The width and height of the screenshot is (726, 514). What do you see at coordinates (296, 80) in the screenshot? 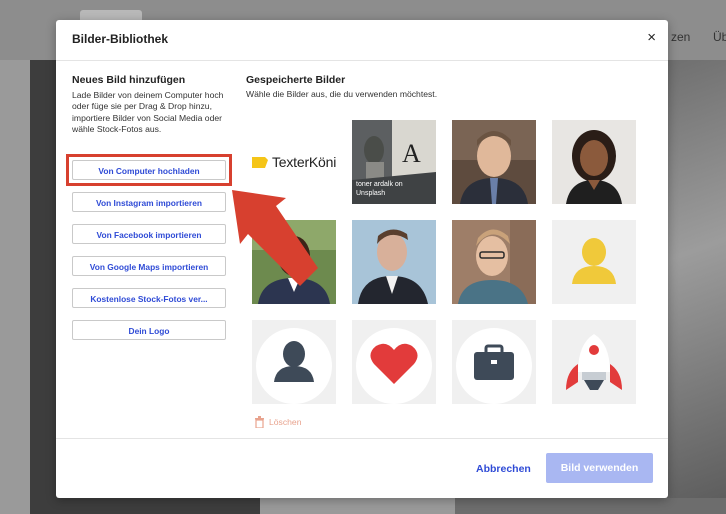
I see `saved-images-title: Gespeicherte Bilder` at bounding box center [296, 80].